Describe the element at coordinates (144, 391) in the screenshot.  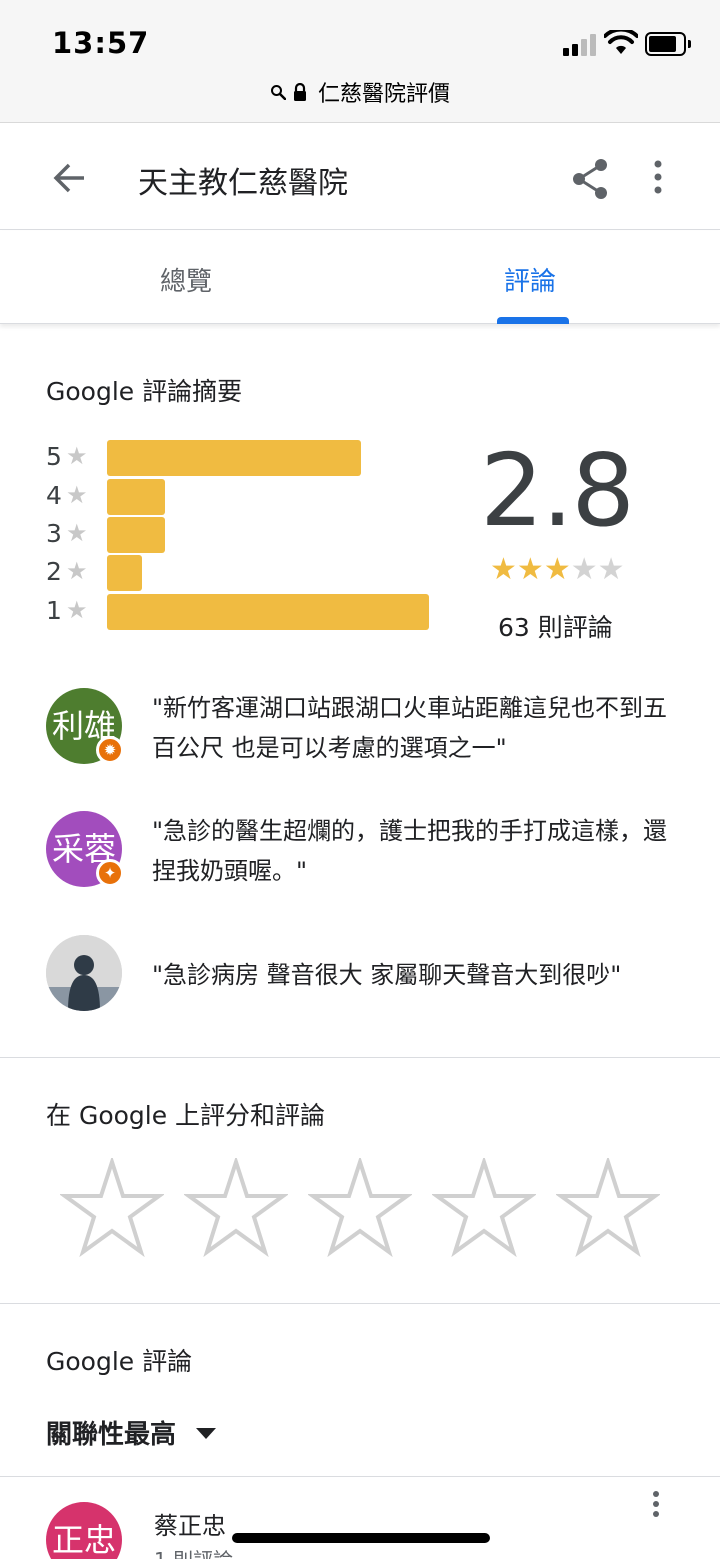
I see `summary-title: Google 評論摘要` at that location.